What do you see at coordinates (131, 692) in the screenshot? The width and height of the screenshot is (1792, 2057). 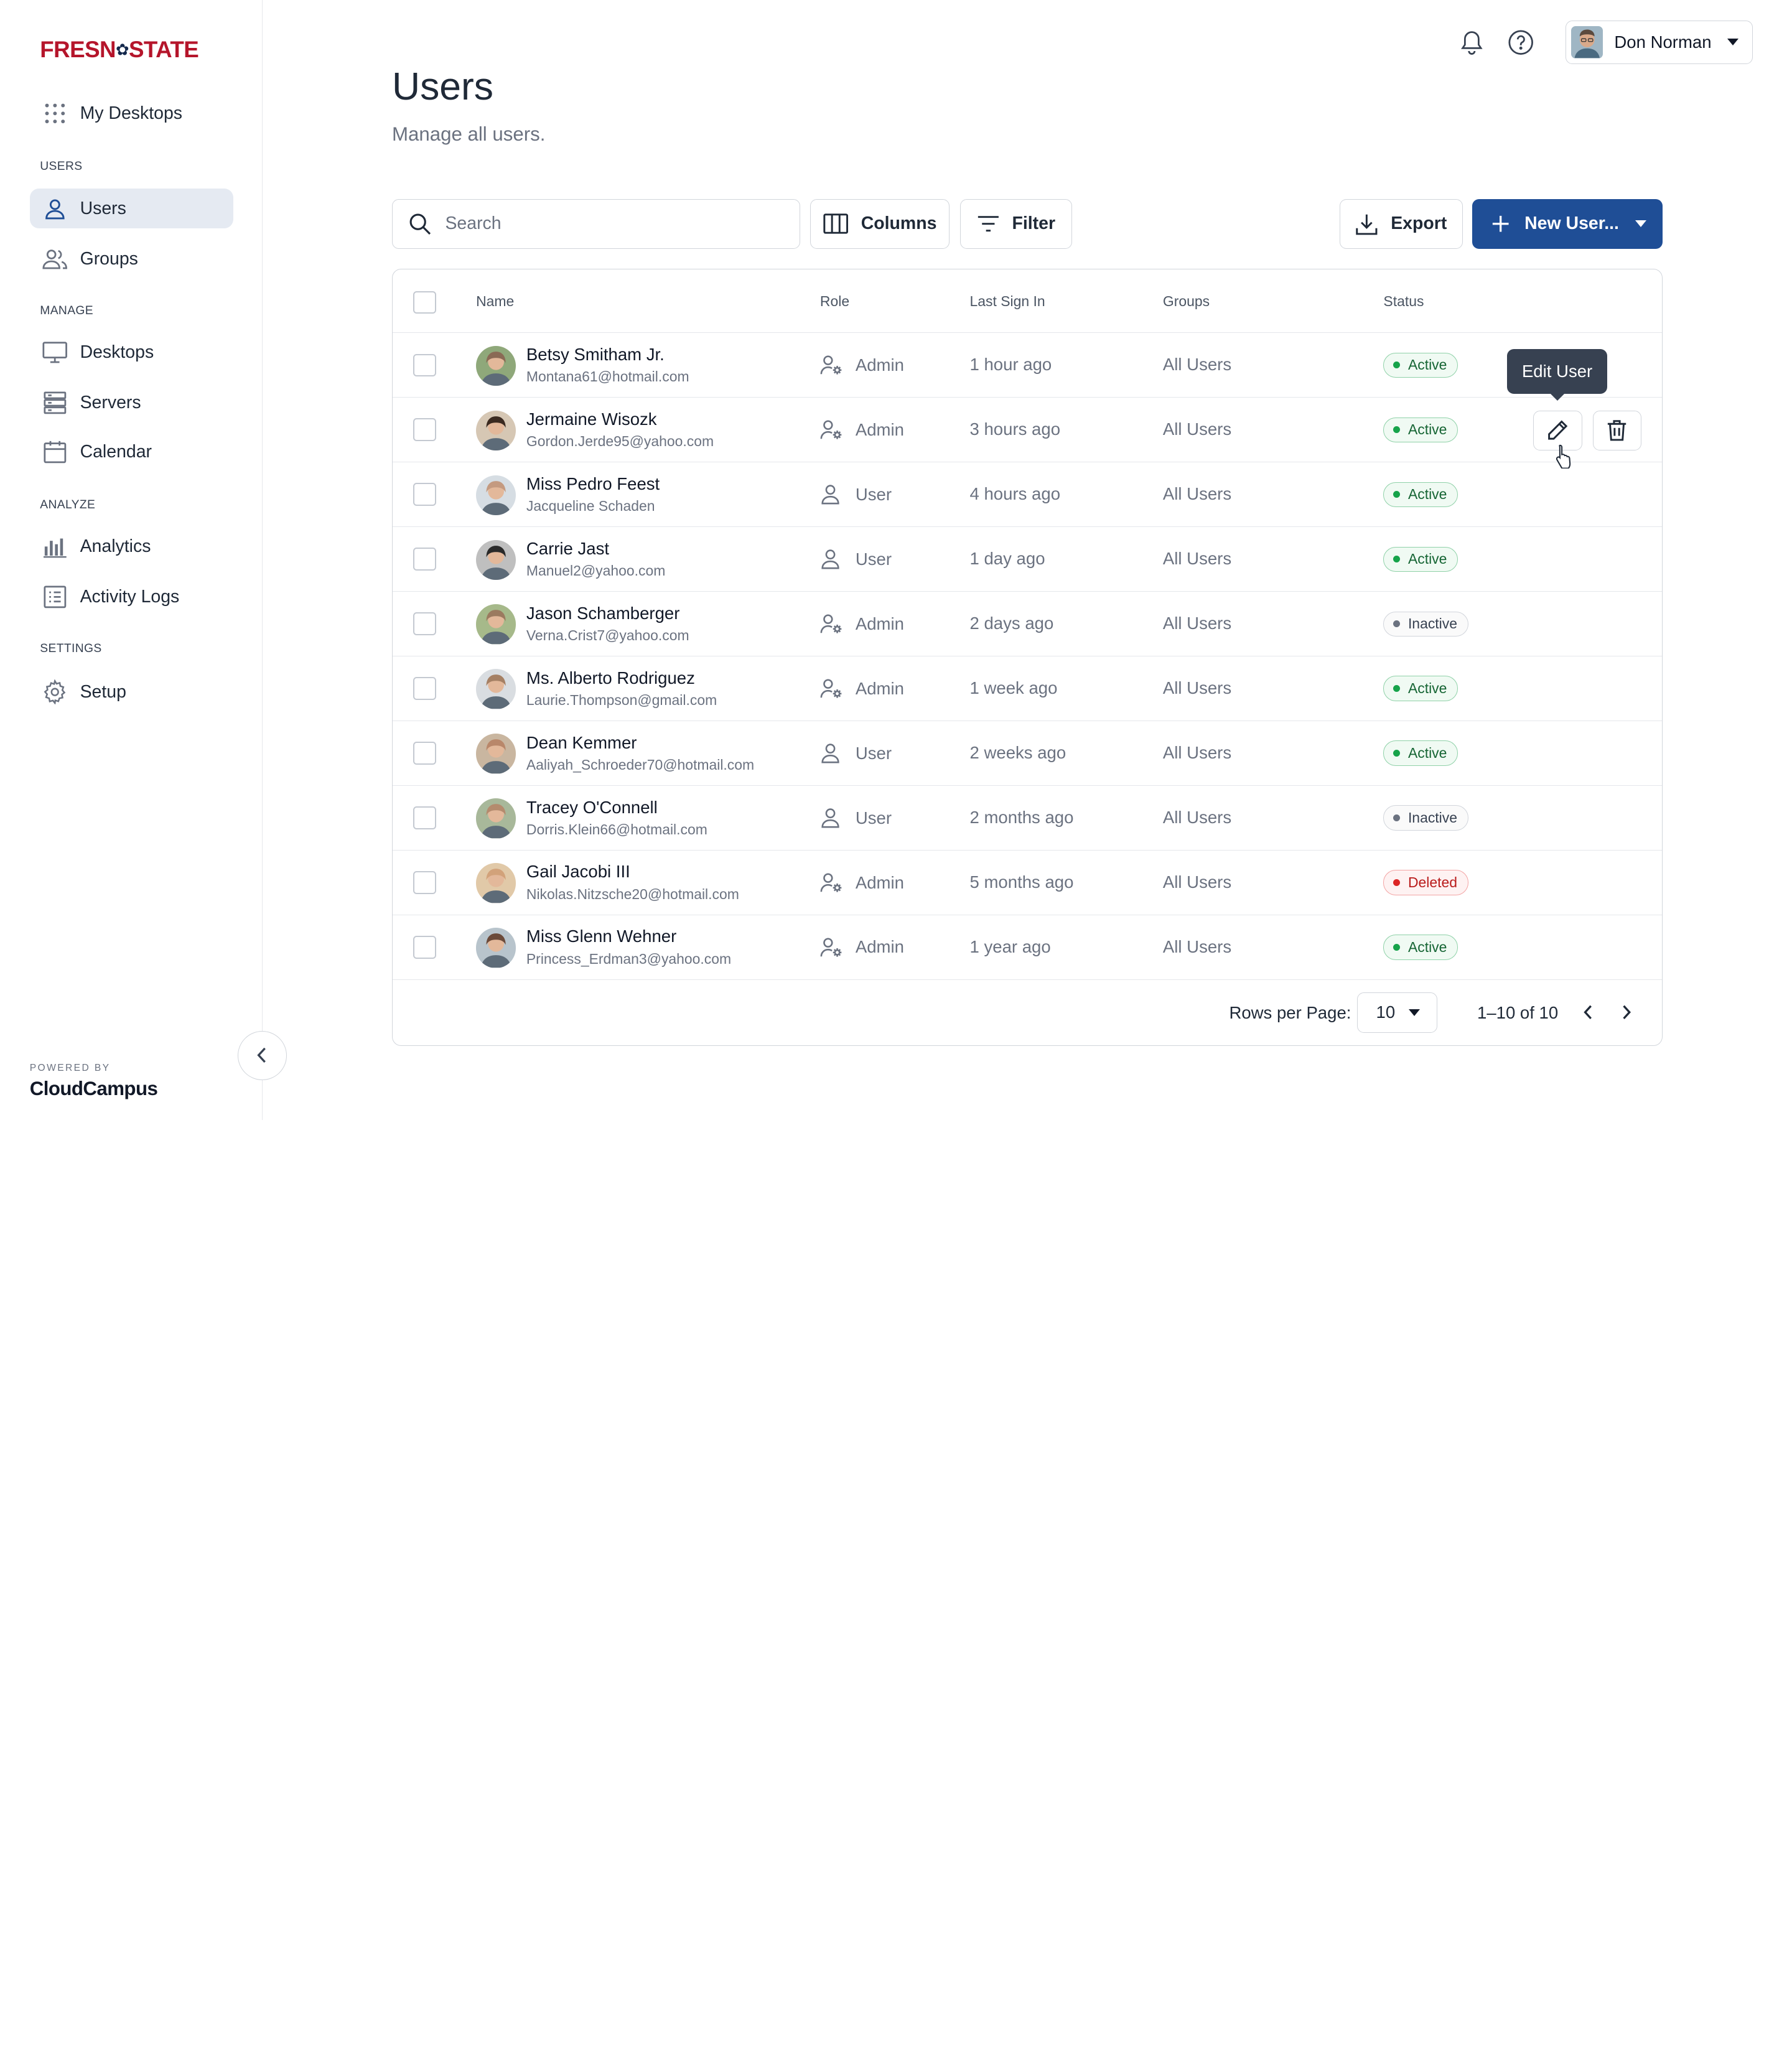 I see `sidebar-item-setup: Setup` at bounding box center [131, 692].